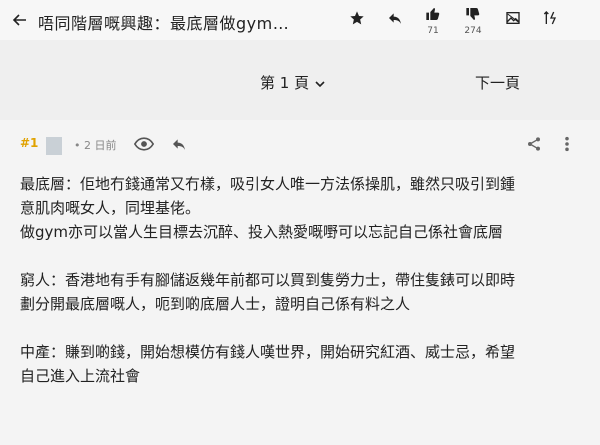 The width and height of the screenshot is (600, 445). I want to click on eye-icon, so click(144, 144).